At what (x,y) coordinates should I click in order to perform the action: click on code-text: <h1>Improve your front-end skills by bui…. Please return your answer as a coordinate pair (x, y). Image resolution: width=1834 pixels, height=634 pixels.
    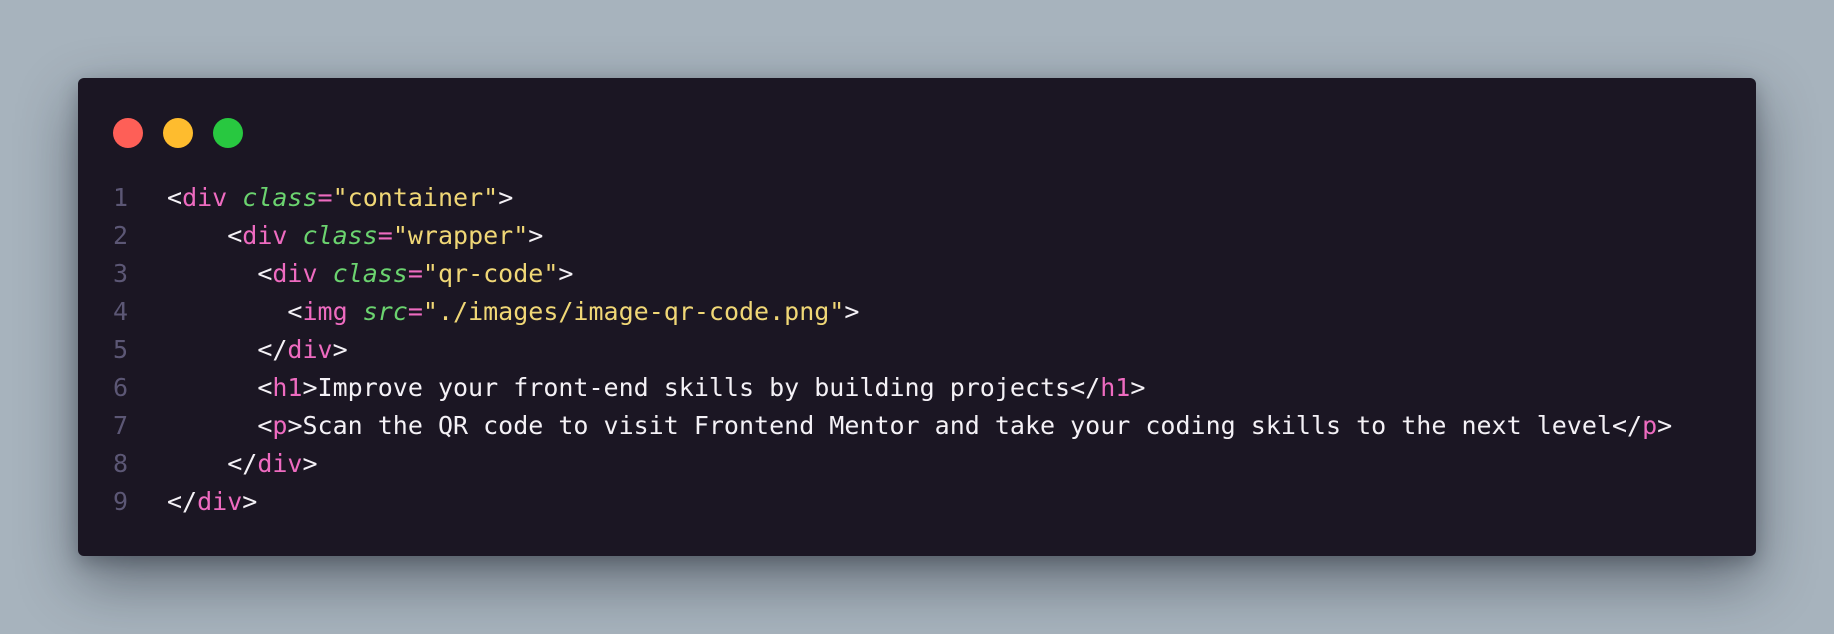
    Looking at the image, I should click on (656, 388).